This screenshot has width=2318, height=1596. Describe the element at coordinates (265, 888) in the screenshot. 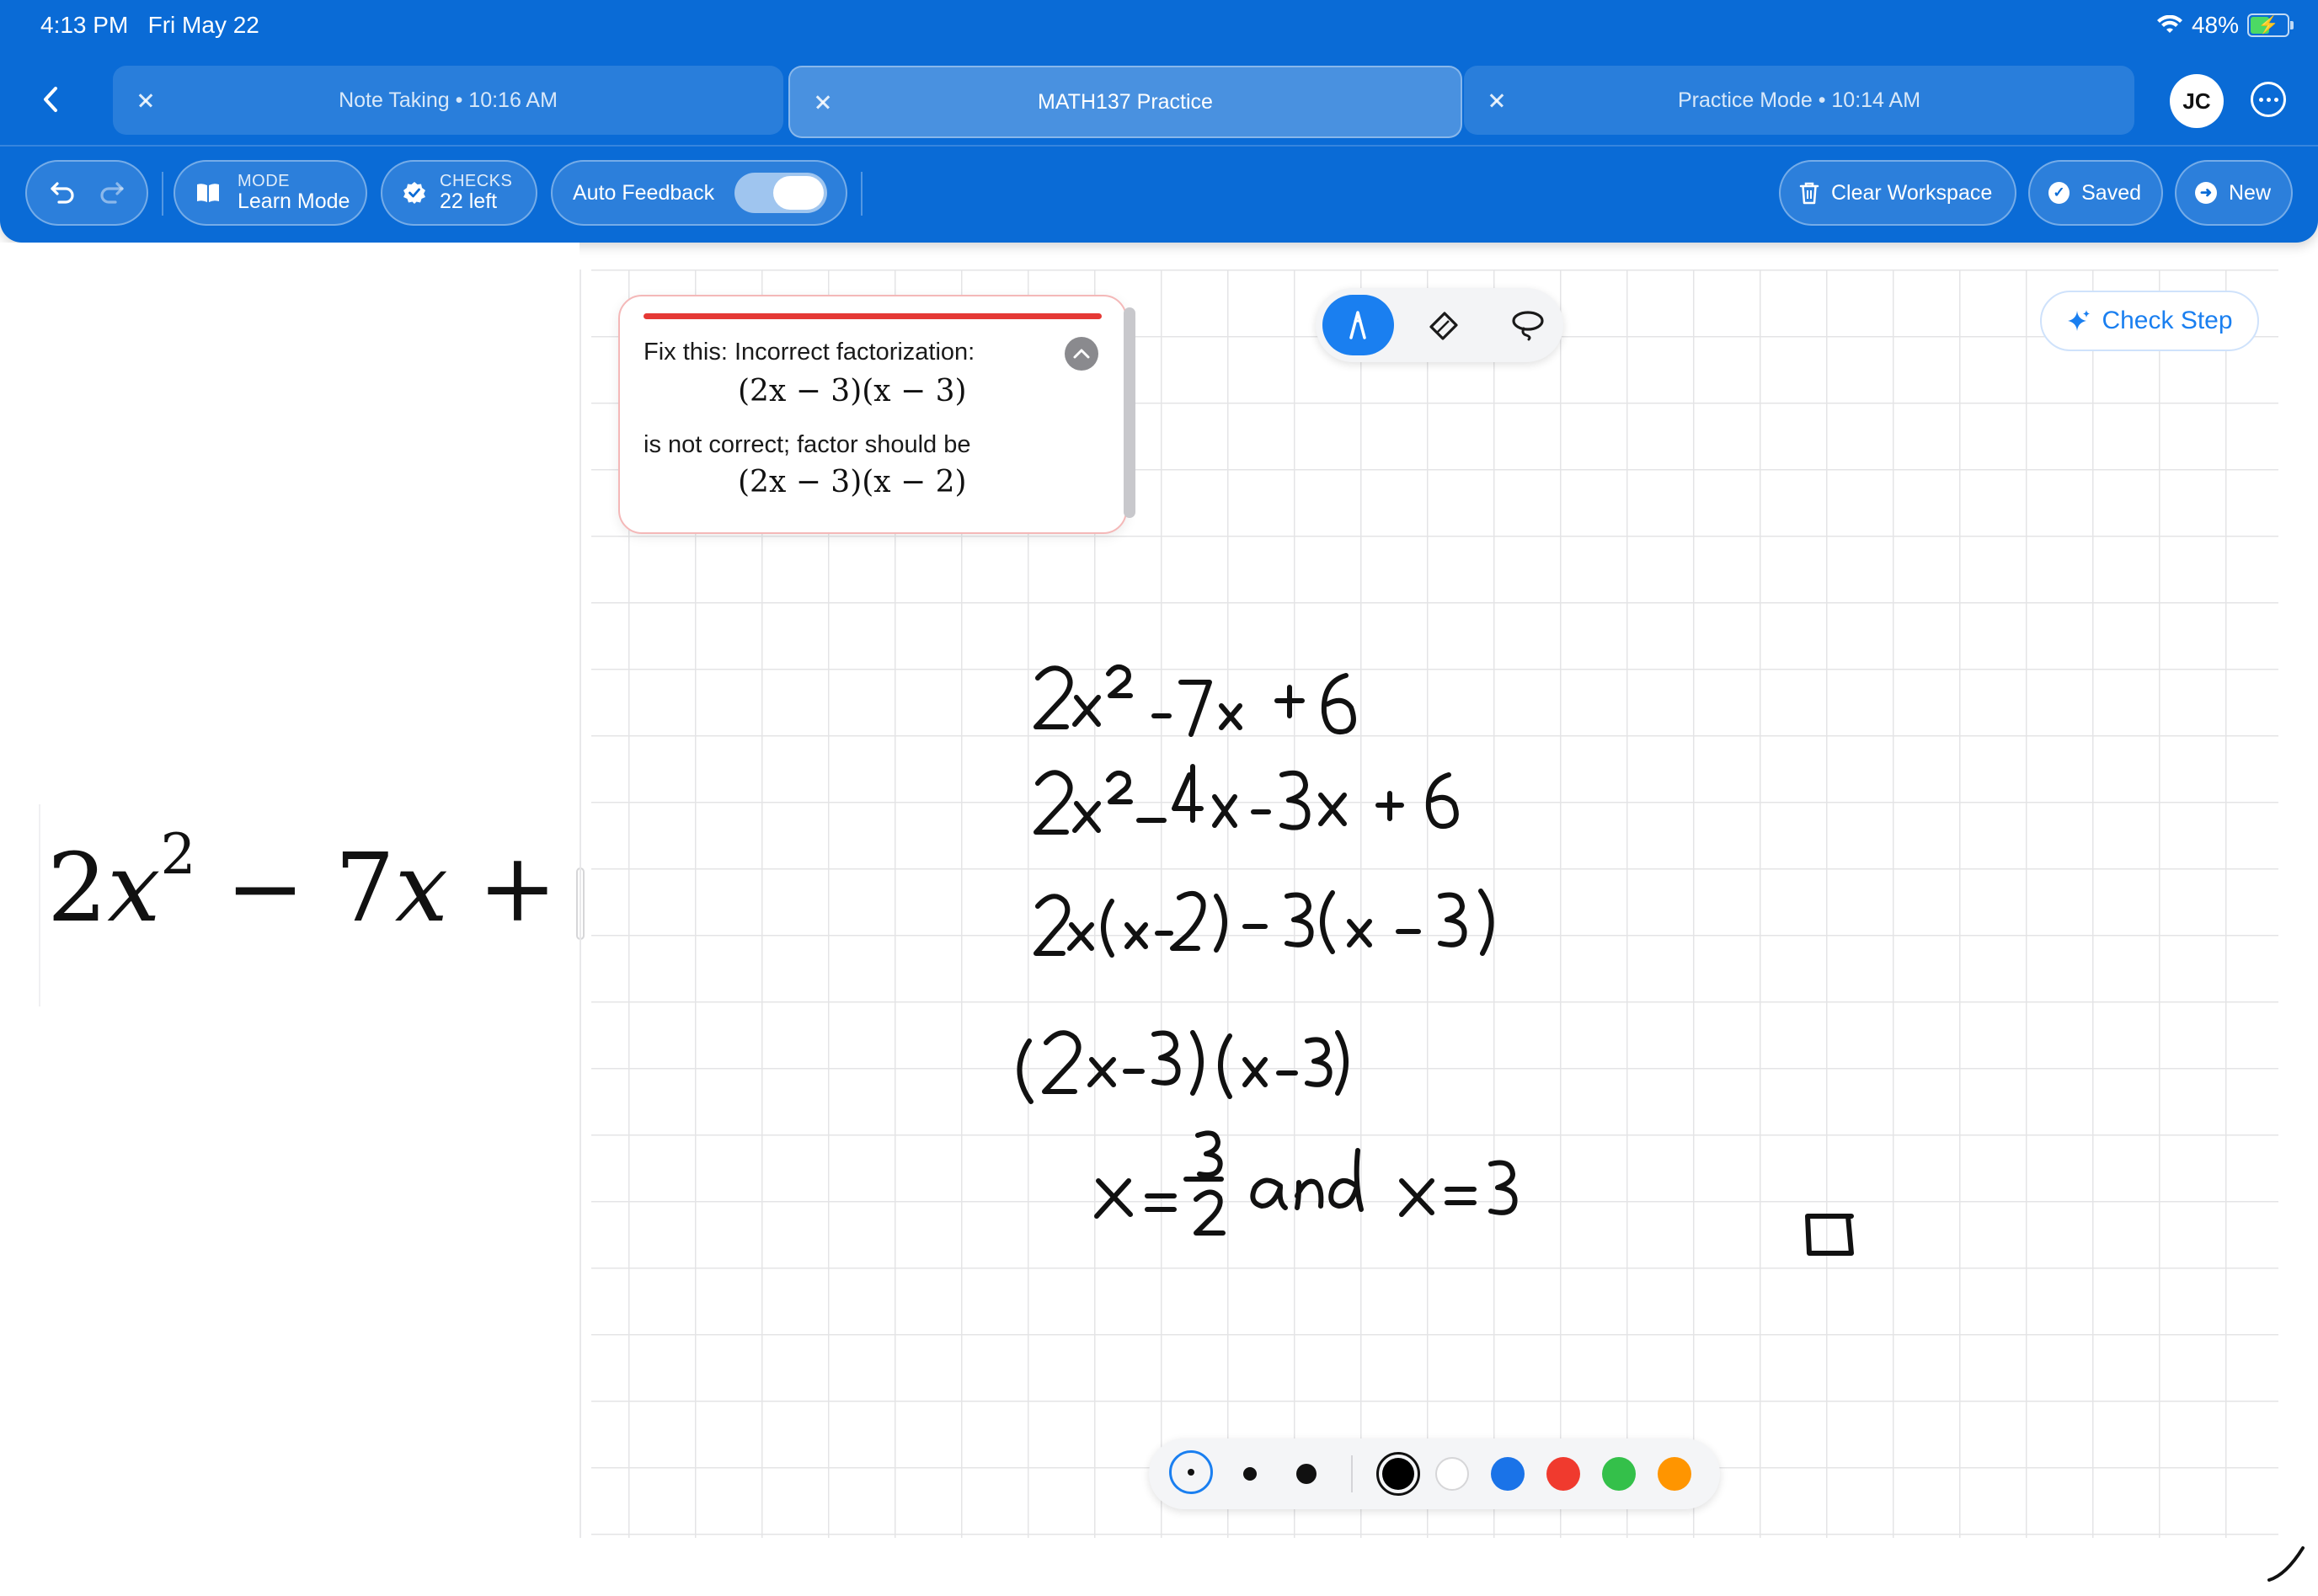

I see `problem-operator: −` at that location.